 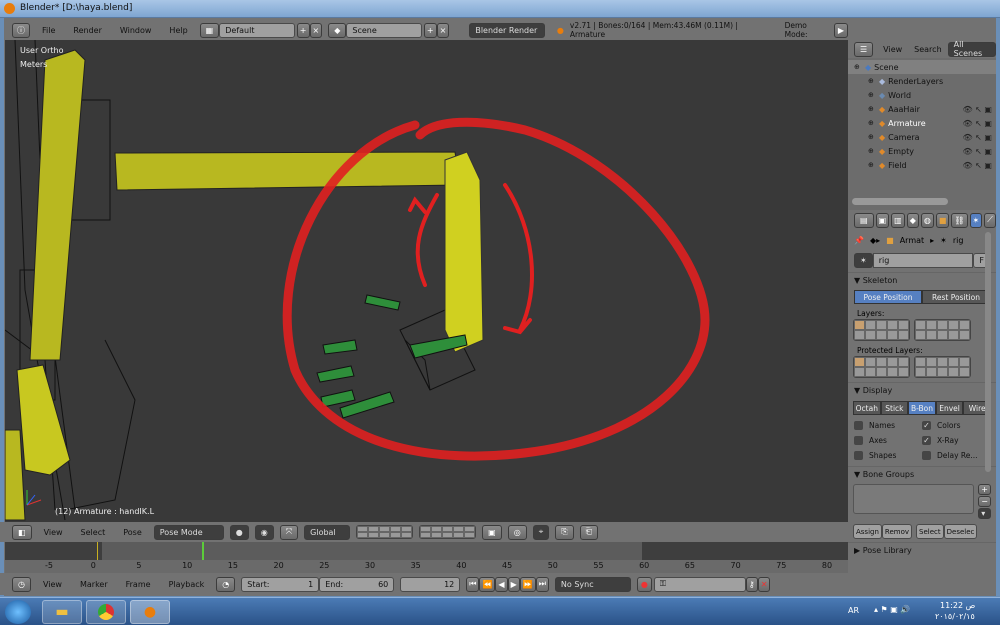 I want to click on render-engine-select: Blender Render, so click(x=507, y=30).